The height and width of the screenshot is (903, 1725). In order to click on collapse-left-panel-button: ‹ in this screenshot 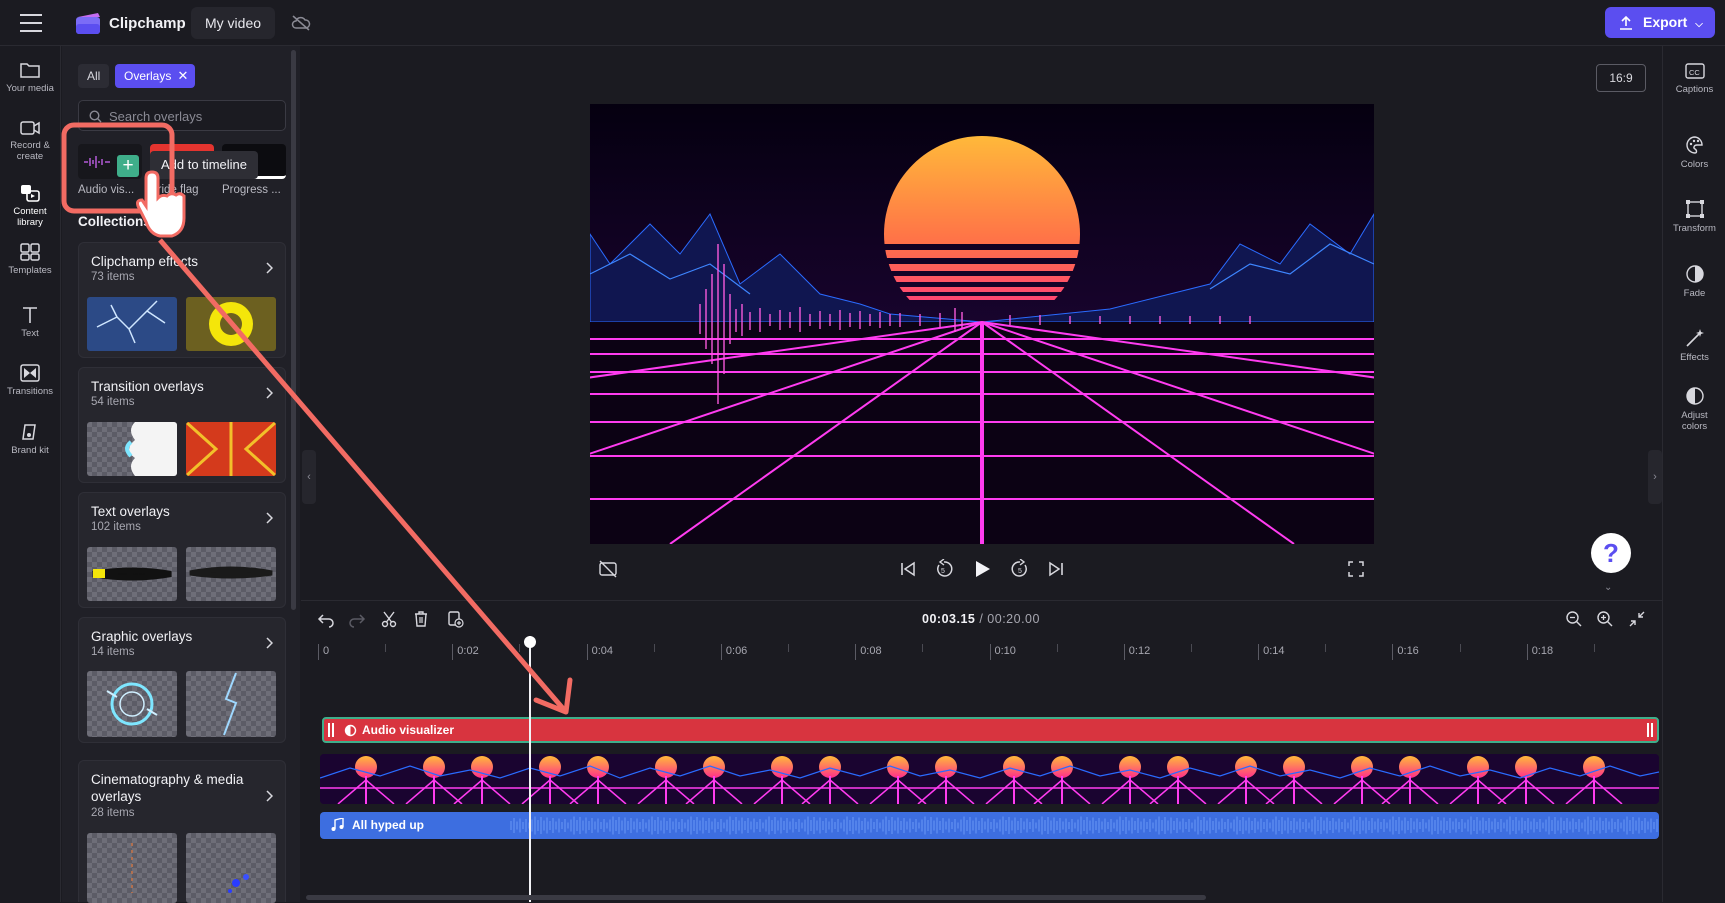, I will do `click(309, 477)`.